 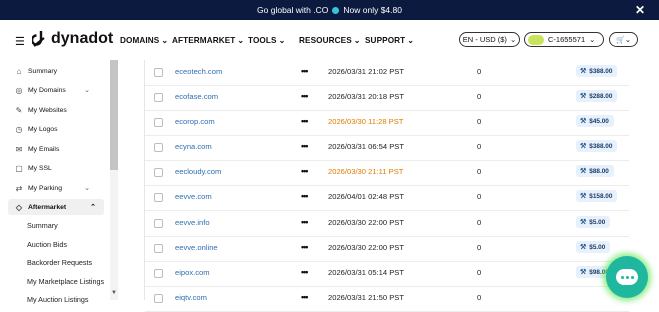 What do you see at coordinates (192, 272) in the screenshot?
I see `domain-link: eipox.com` at bounding box center [192, 272].